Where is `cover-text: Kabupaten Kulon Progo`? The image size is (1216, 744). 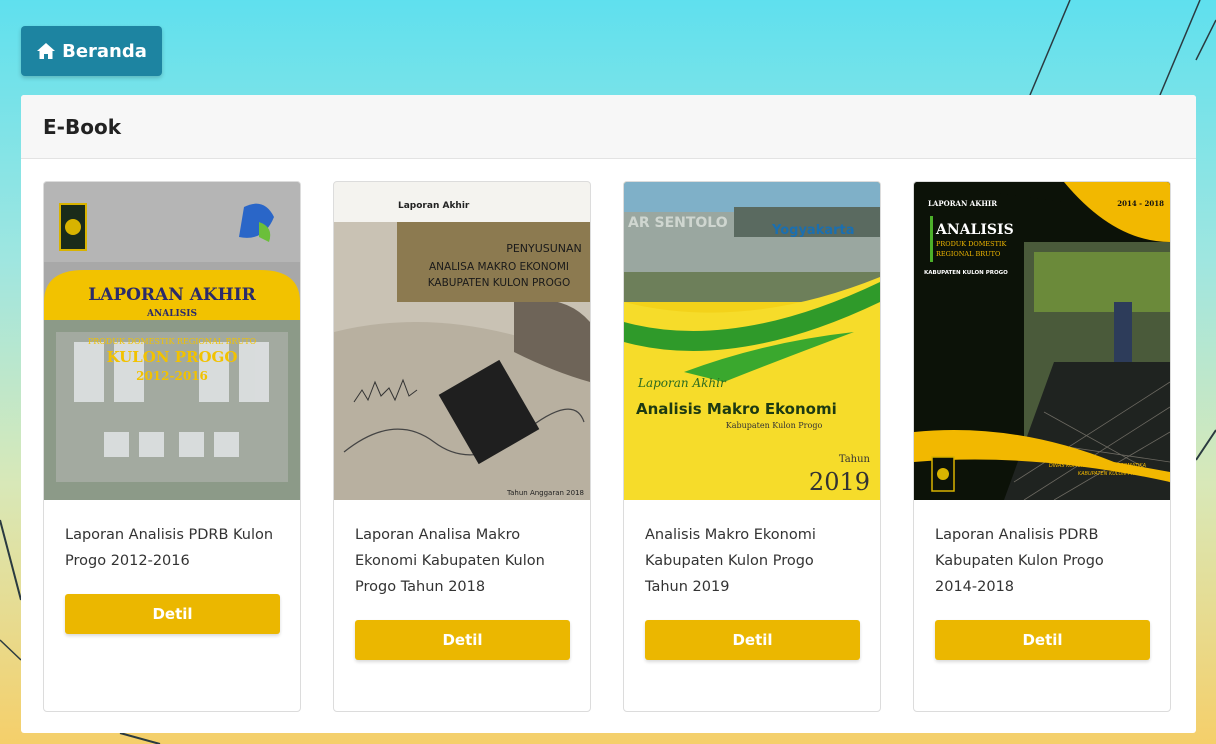
cover-text: Kabupaten Kulon Progo is located at coordinates (774, 425).